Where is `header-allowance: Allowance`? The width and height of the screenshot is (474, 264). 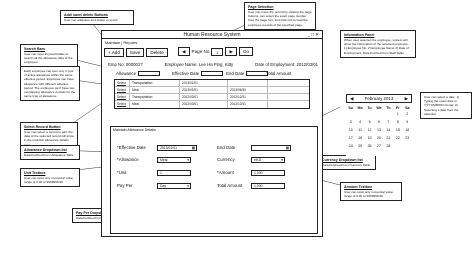 header-allowance: Allowance is located at coordinates (126, 73).